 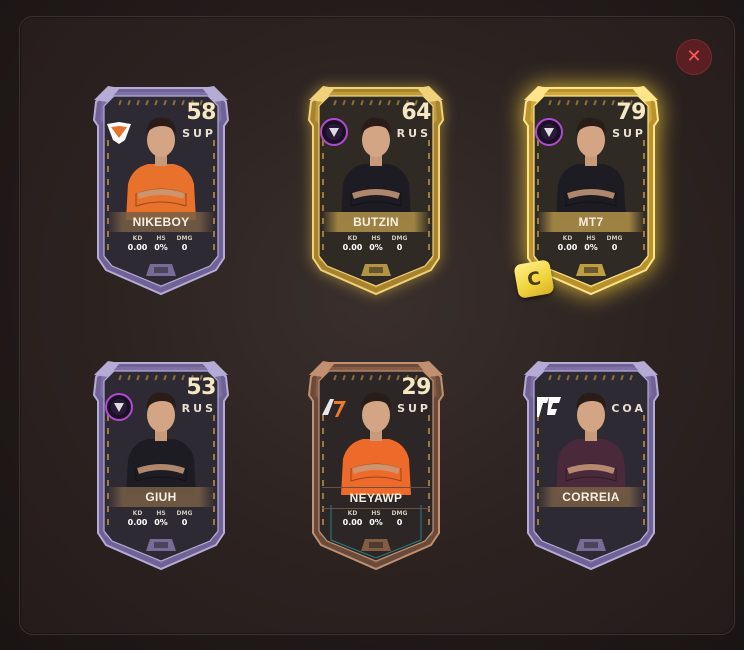 I want to click on player-card-neyawp: 29 SUP NEYAWP KD 0.00 HS 0% DMG 0, so click(x=376, y=464).